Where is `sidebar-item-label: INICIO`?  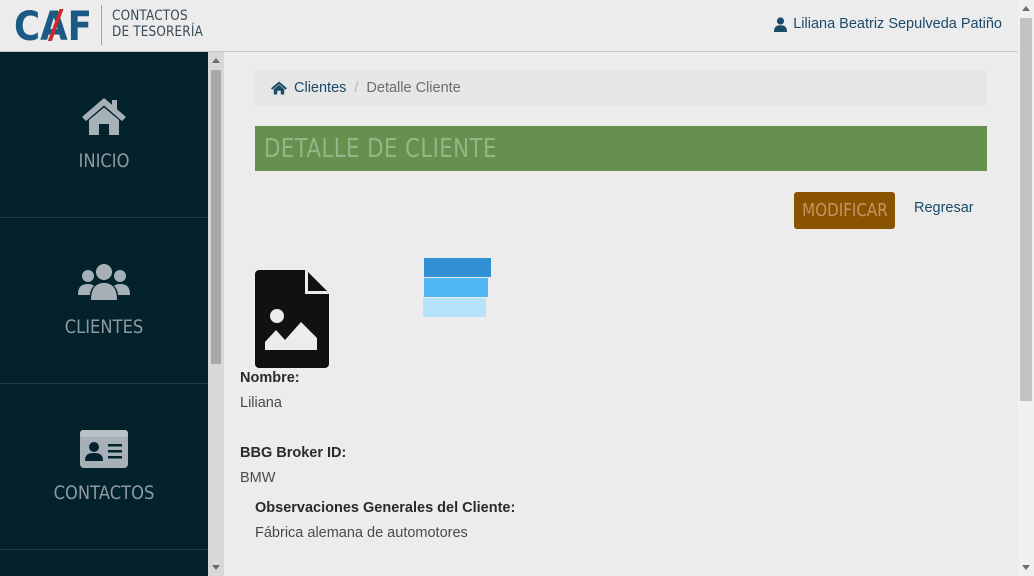
sidebar-item-label: INICIO is located at coordinates (104, 161).